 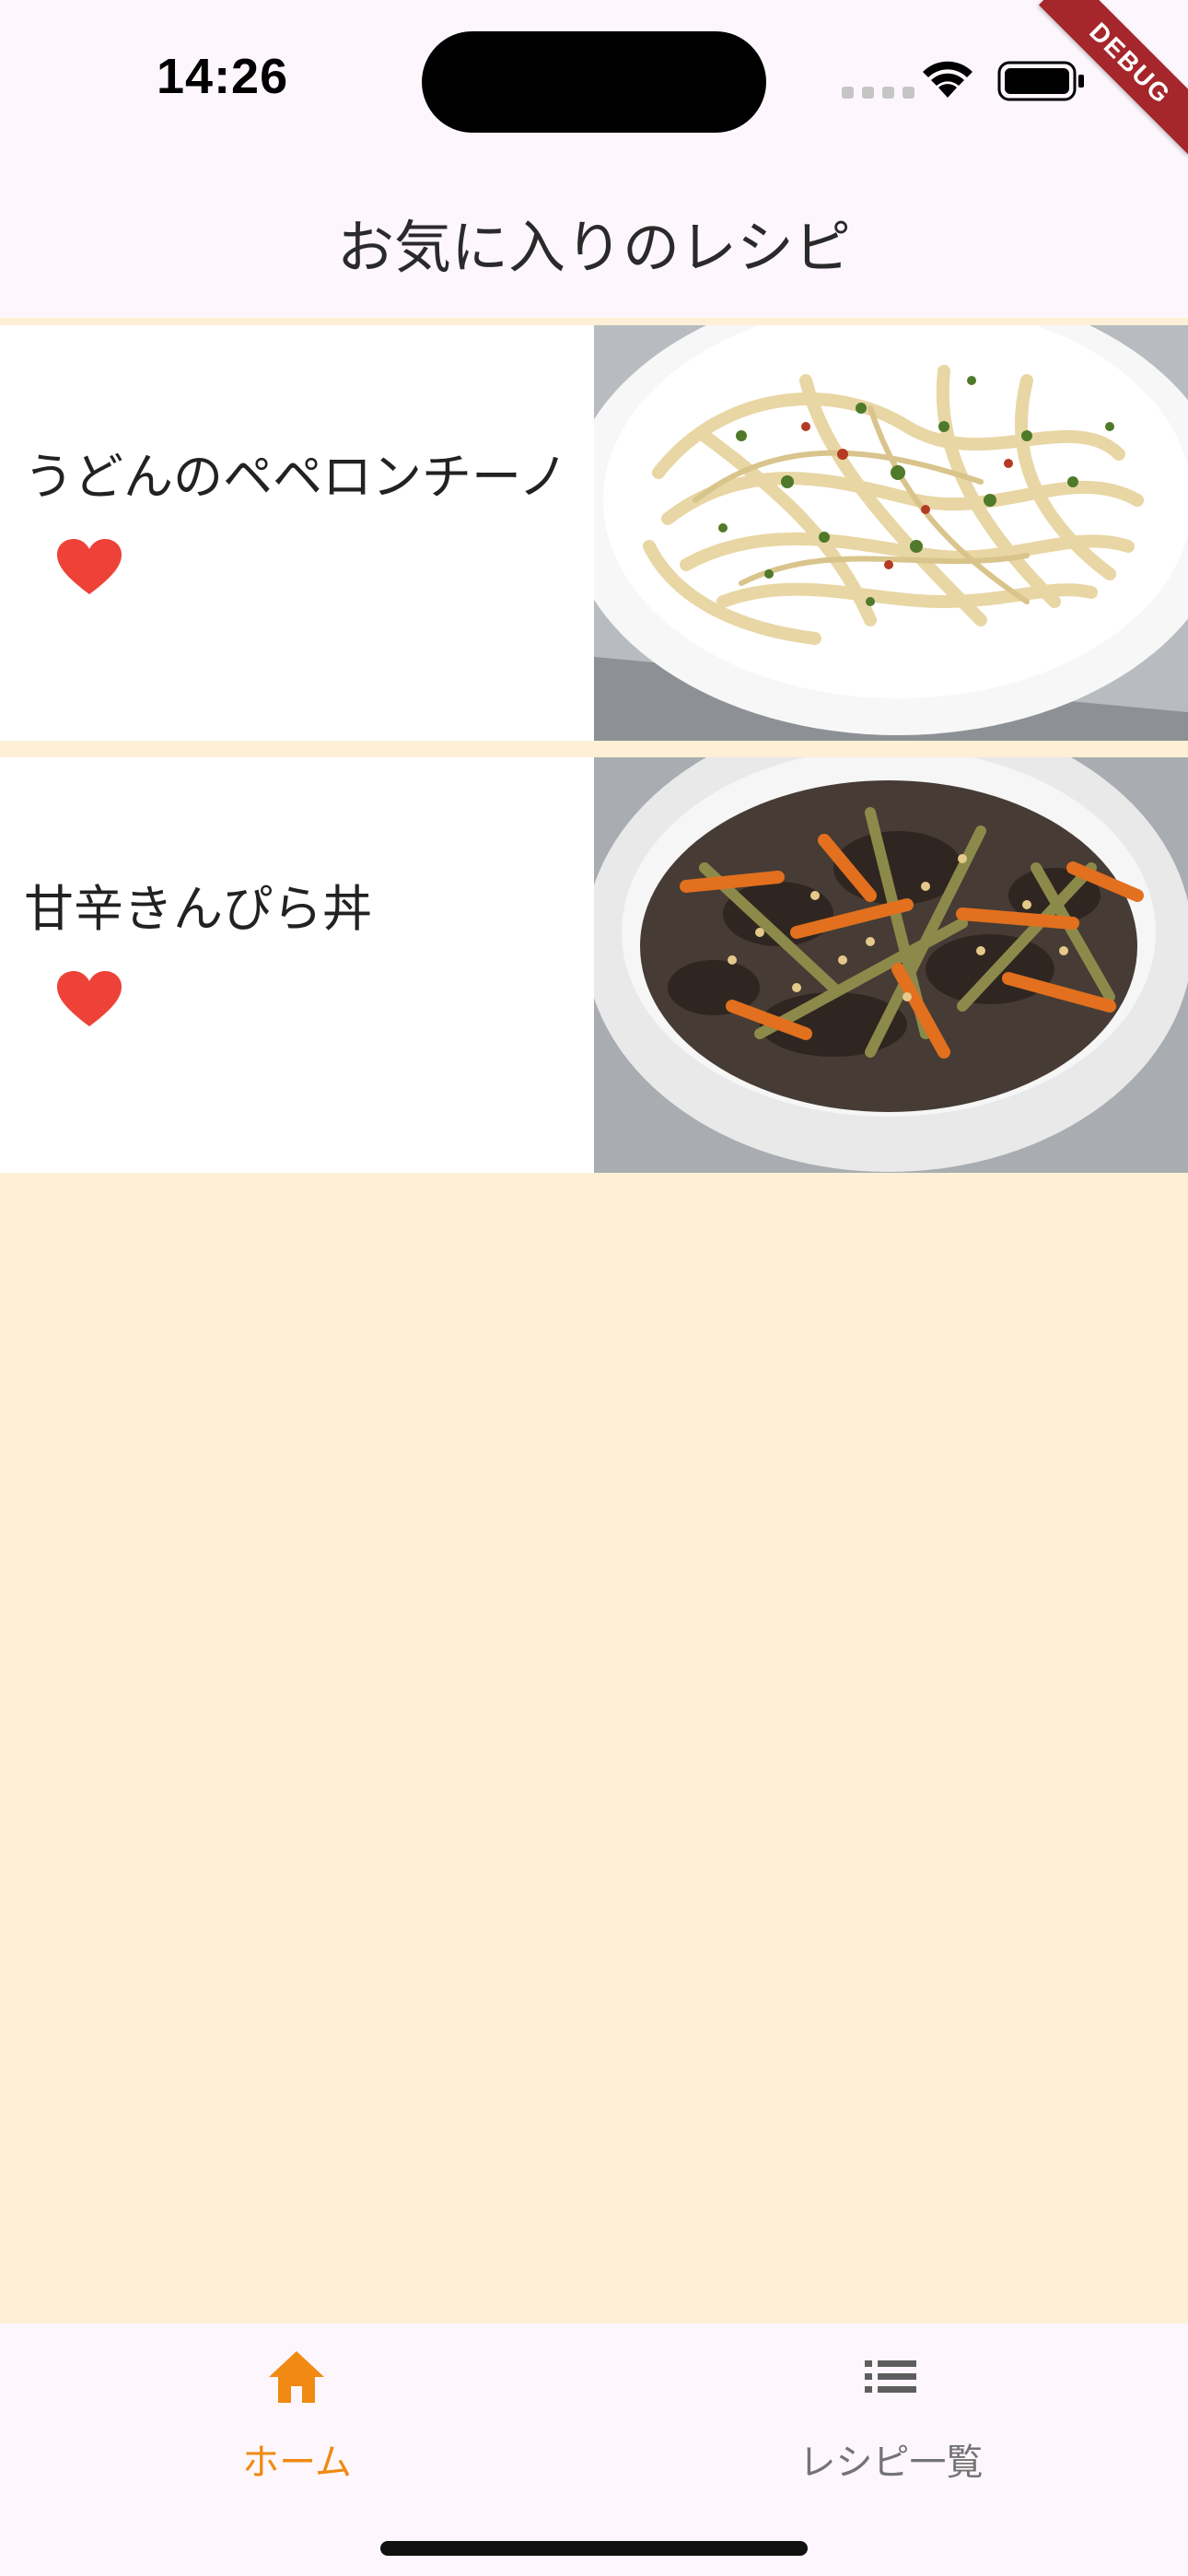 What do you see at coordinates (296, 477) in the screenshot?
I see `recipe-name: うどんのペペロンチーノ` at bounding box center [296, 477].